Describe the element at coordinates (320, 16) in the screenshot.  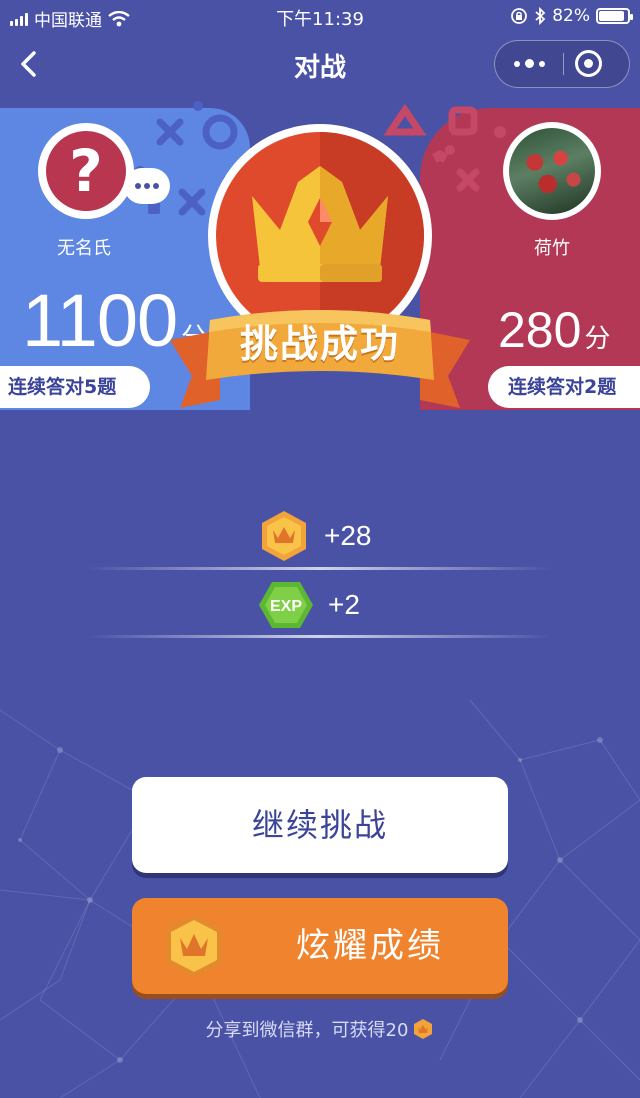
I see `status-bar: 中国联通 下午11:39 82%` at that location.